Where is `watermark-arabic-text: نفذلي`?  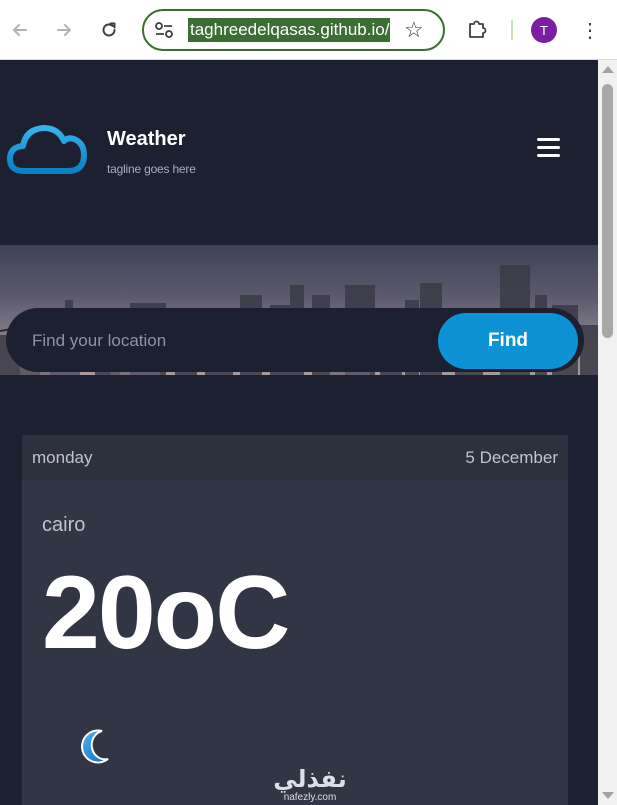
watermark-arabic-text: نفذلي is located at coordinates (310, 779).